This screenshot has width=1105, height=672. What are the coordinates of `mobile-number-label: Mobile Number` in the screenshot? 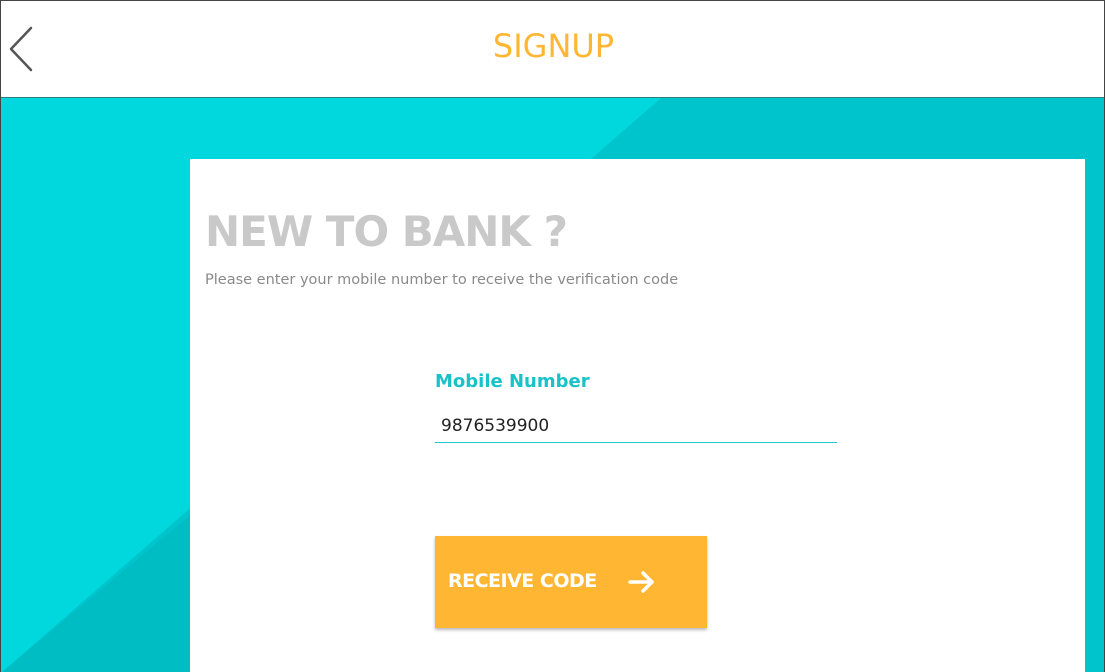 It's located at (512, 381).